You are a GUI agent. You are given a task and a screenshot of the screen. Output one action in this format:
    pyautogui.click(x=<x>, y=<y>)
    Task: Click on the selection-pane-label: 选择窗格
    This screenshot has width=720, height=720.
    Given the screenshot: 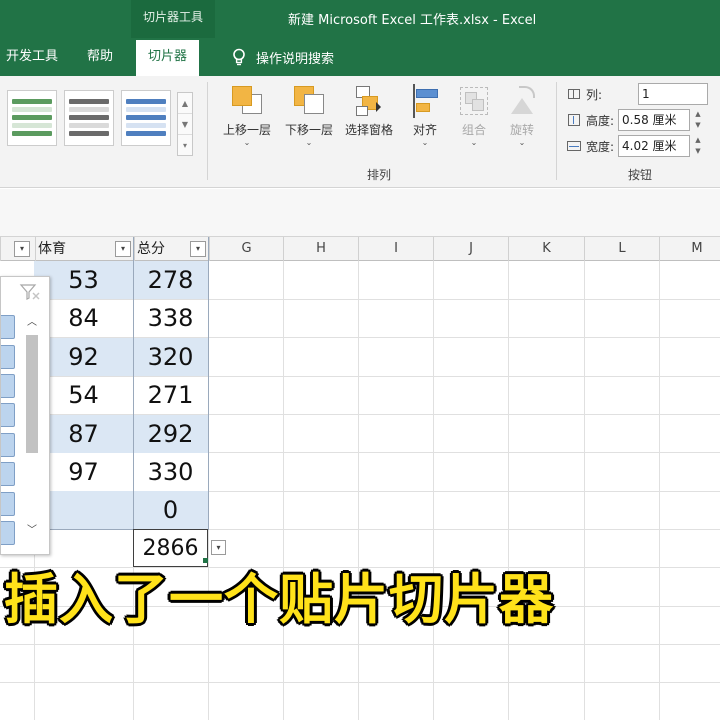 What is the action you would take?
    pyautogui.click(x=368, y=130)
    